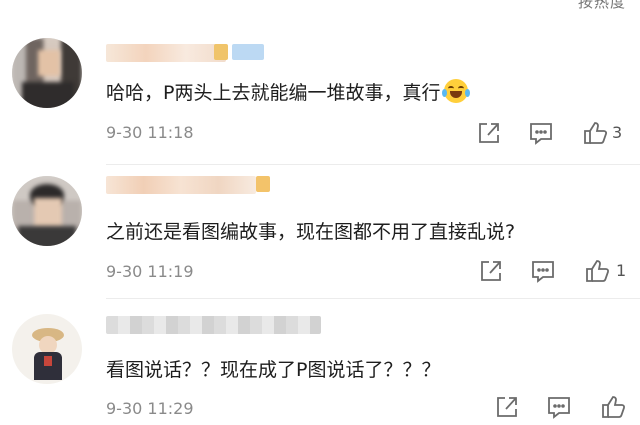  I want to click on like-count: 3, so click(617, 132).